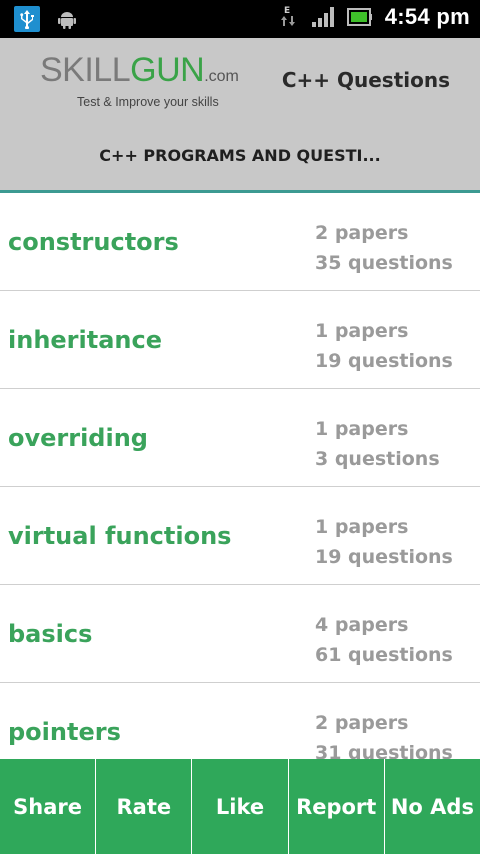 The width and height of the screenshot is (480, 854). What do you see at coordinates (377, 444) in the screenshot?
I see `topic-stats: 1 papers 3 questions` at bounding box center [377, 444].